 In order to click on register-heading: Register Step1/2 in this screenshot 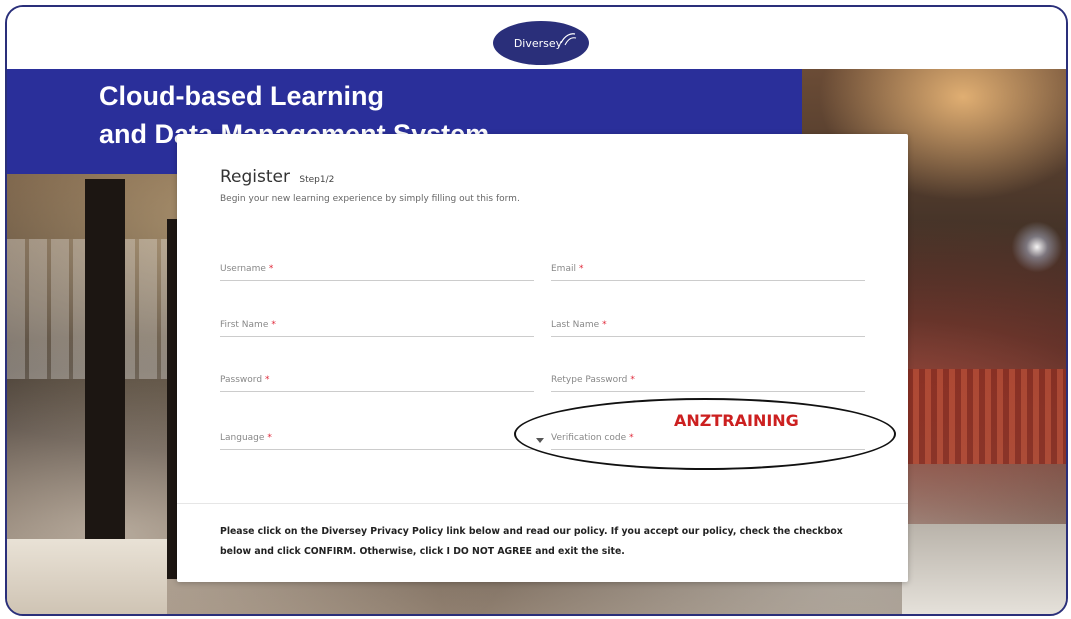, I will do `click(277, 177)`.